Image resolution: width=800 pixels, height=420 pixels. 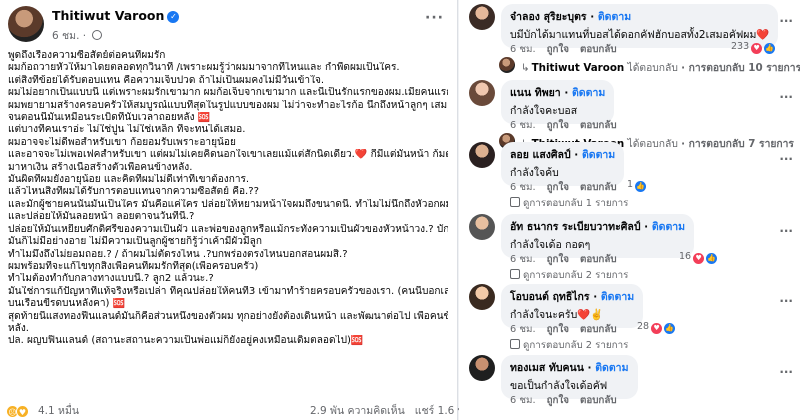 What do you see at coordinates (65, 36) in the screenshot?
I see `post-time: 6 ชม.` at bounding box center [65, 36].